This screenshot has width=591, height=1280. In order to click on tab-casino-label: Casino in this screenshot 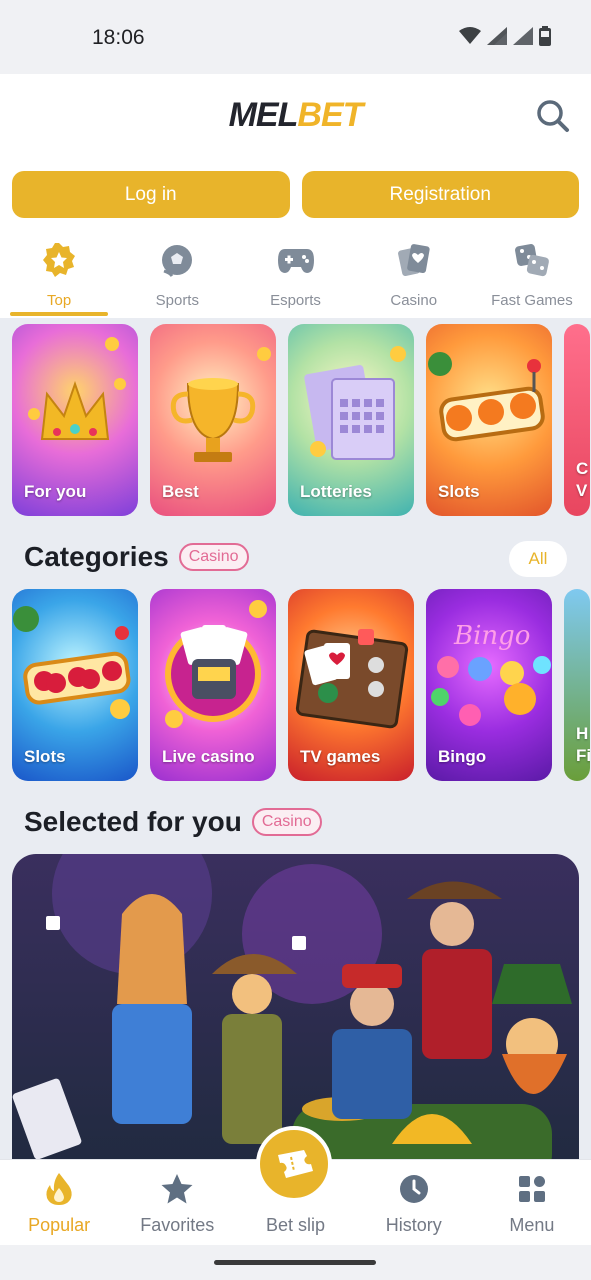, I will do `click(414, 300)`.